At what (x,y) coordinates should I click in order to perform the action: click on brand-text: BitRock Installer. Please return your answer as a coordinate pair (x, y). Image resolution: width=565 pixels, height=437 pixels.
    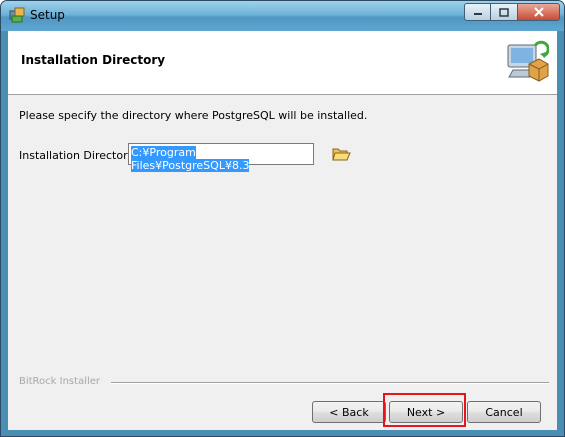
    Looking at the image, I should click on (63, 381).